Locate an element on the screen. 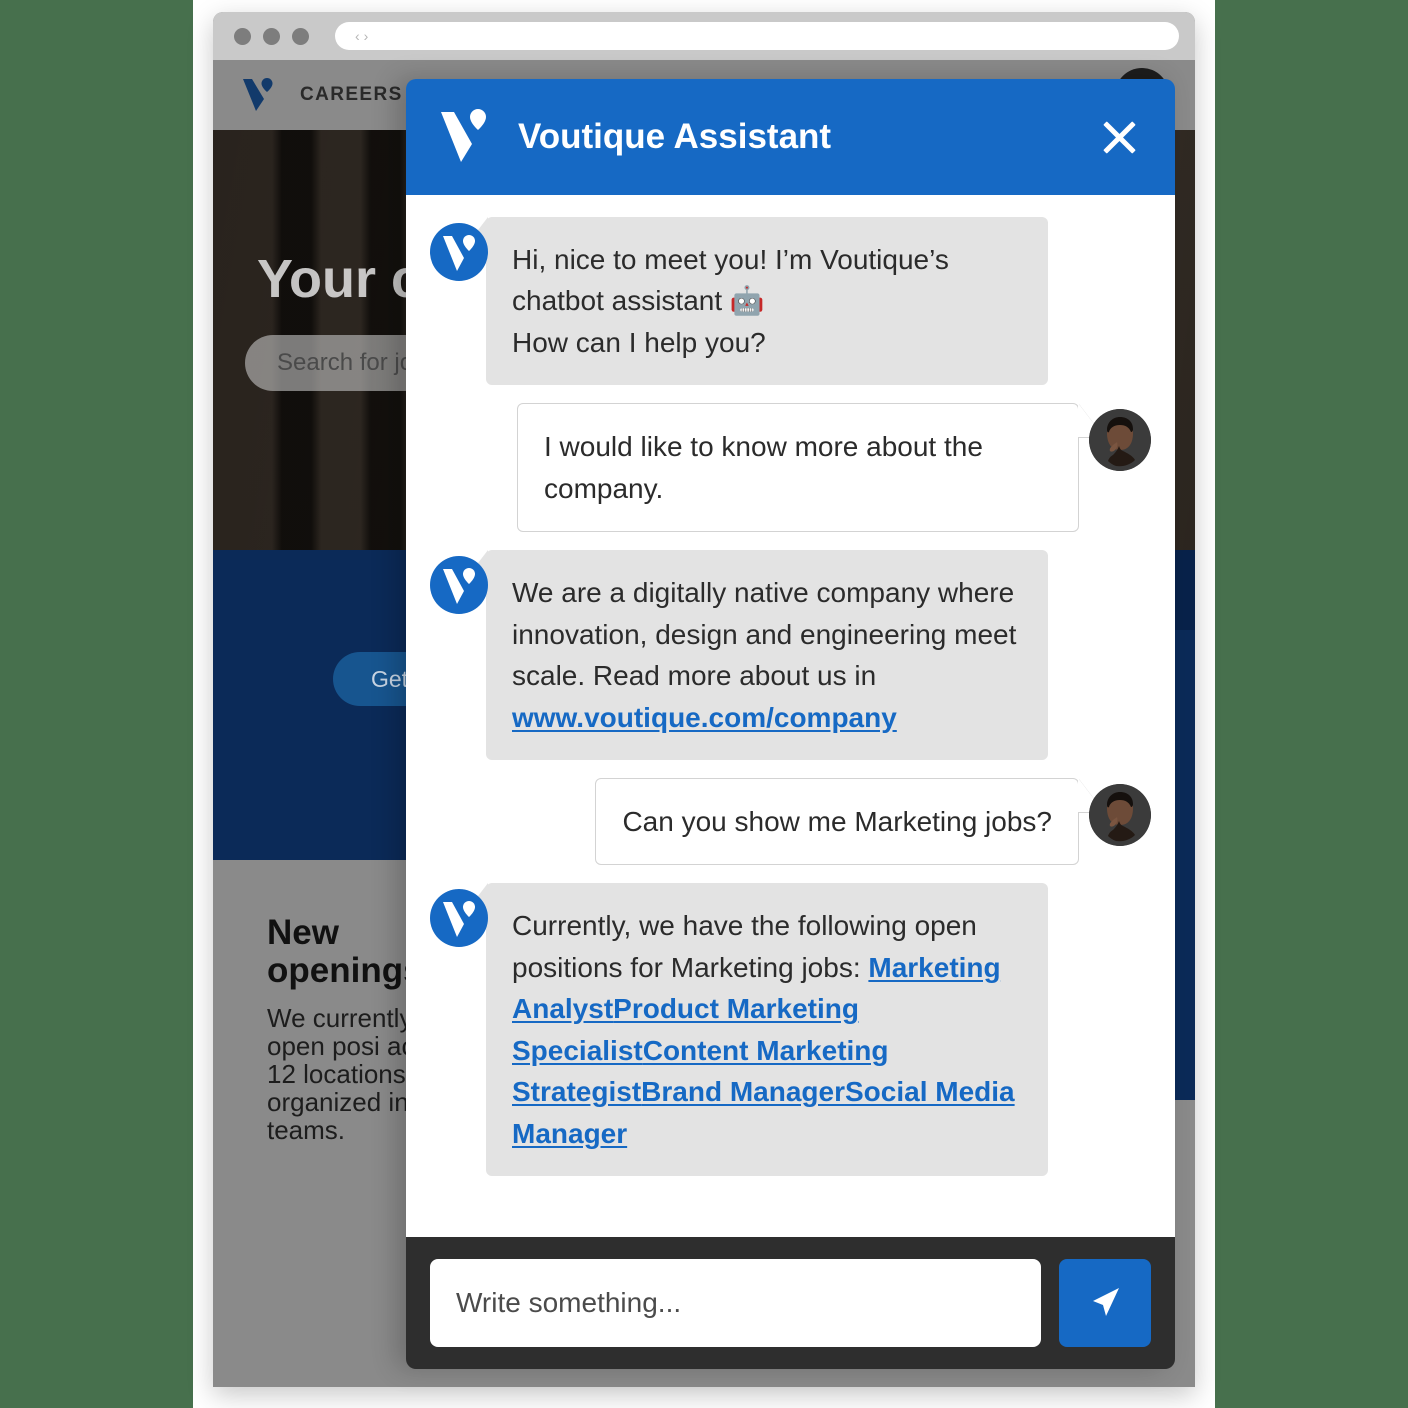 The width and height of the screenshot is (1408, 1408). address-bar: ‹ › is located at coordinates (757, 36).